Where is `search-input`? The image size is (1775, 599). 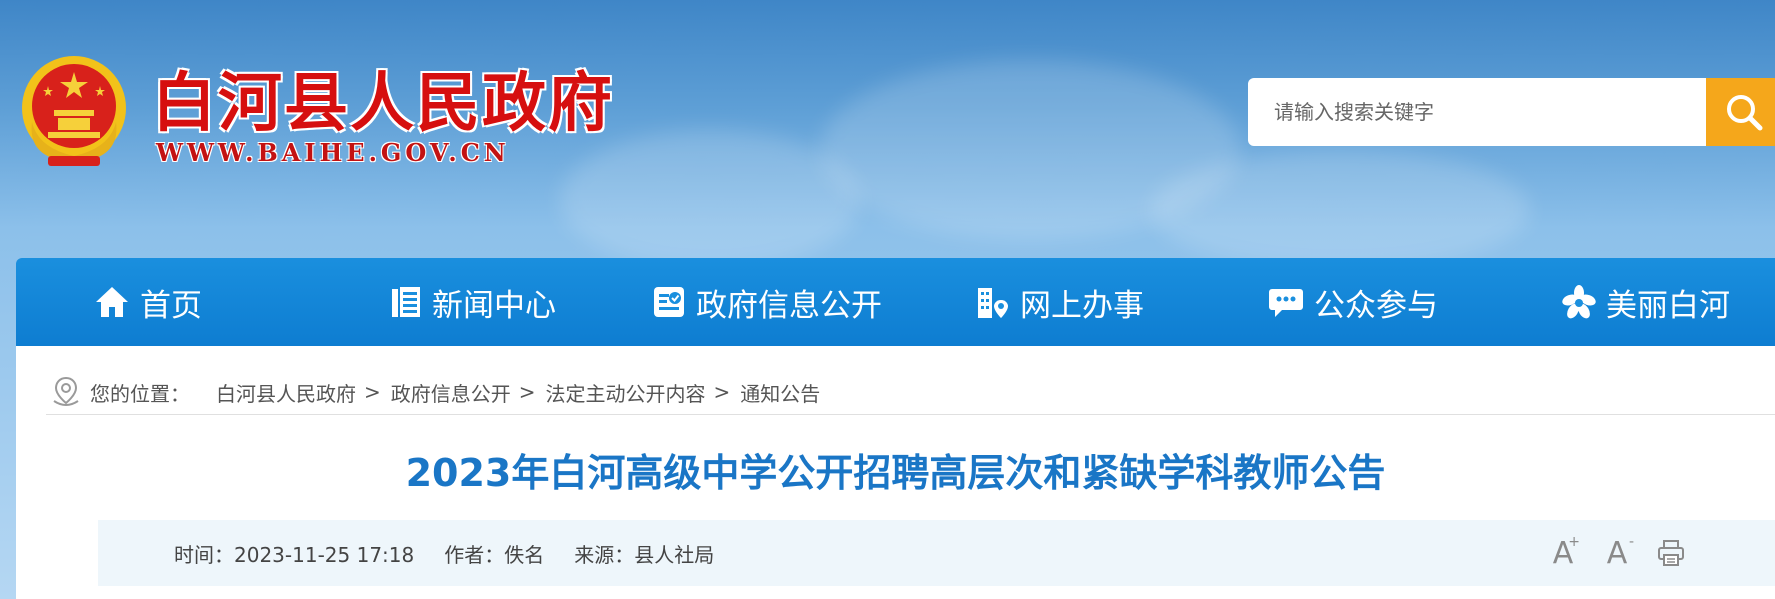
search-input is located at coordinates (1477, 112).